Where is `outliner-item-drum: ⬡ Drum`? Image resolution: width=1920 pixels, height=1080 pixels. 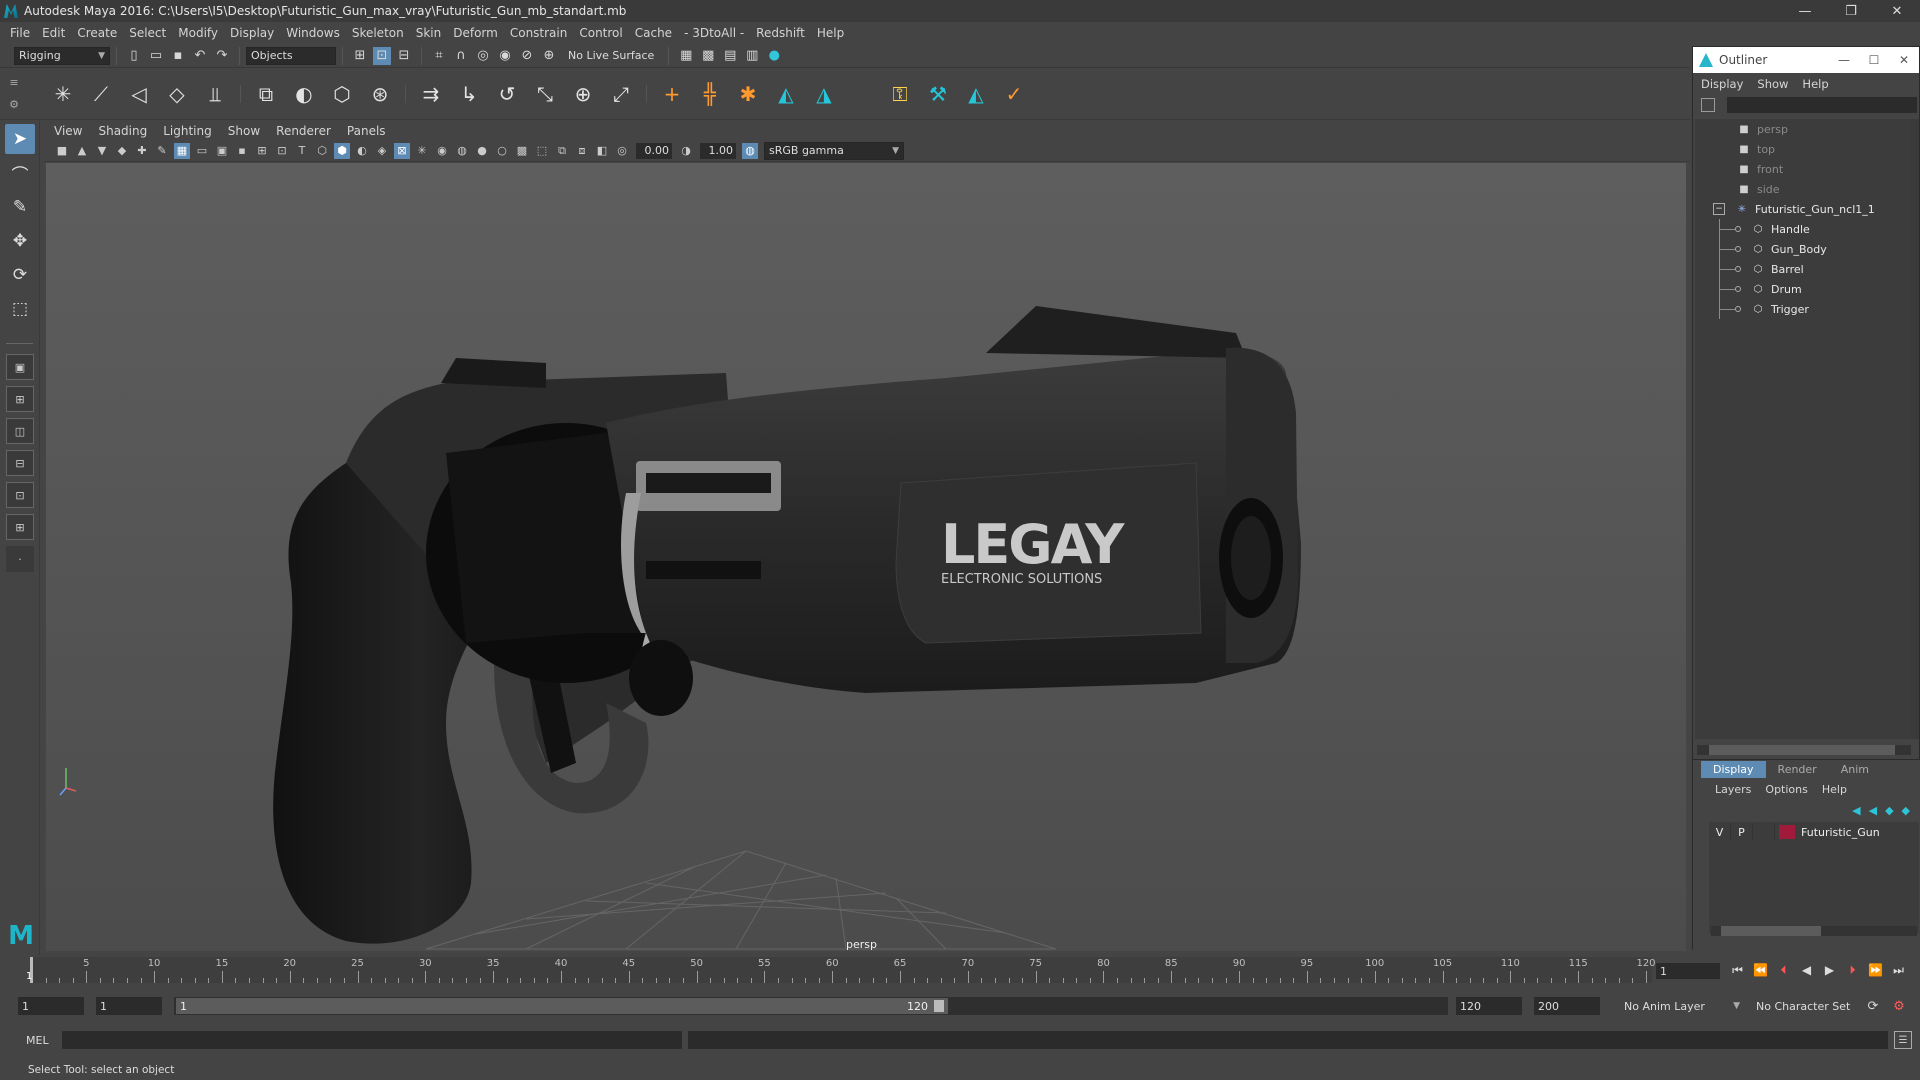
outliner-item-drum: ⬡ Drum is located at coordinates (1804, 289).